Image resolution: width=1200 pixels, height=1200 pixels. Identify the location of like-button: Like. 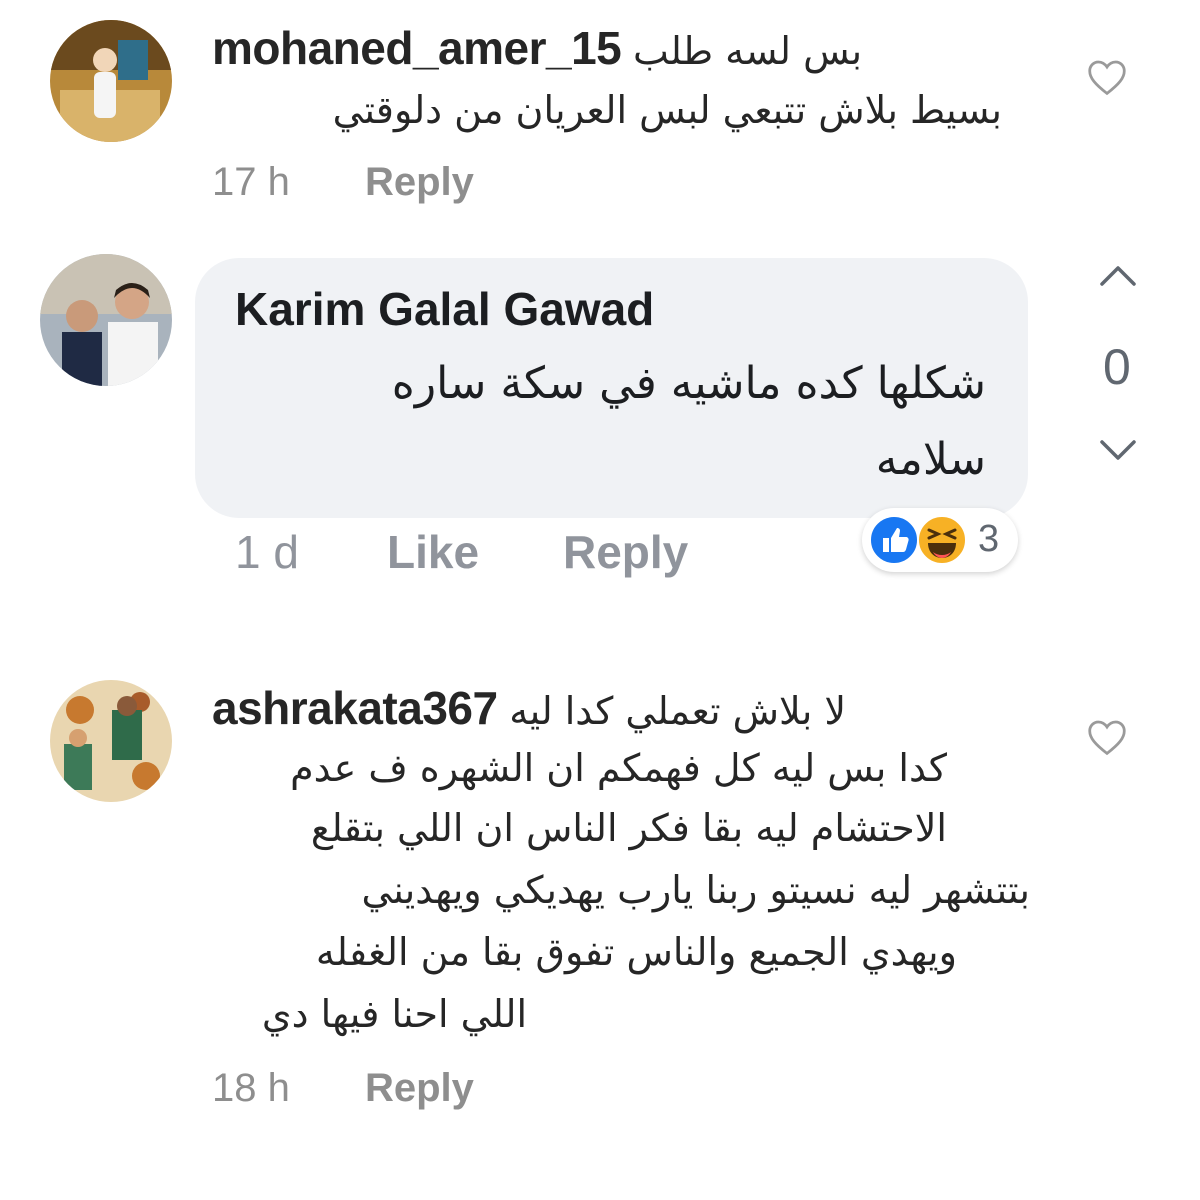
(433, 552).